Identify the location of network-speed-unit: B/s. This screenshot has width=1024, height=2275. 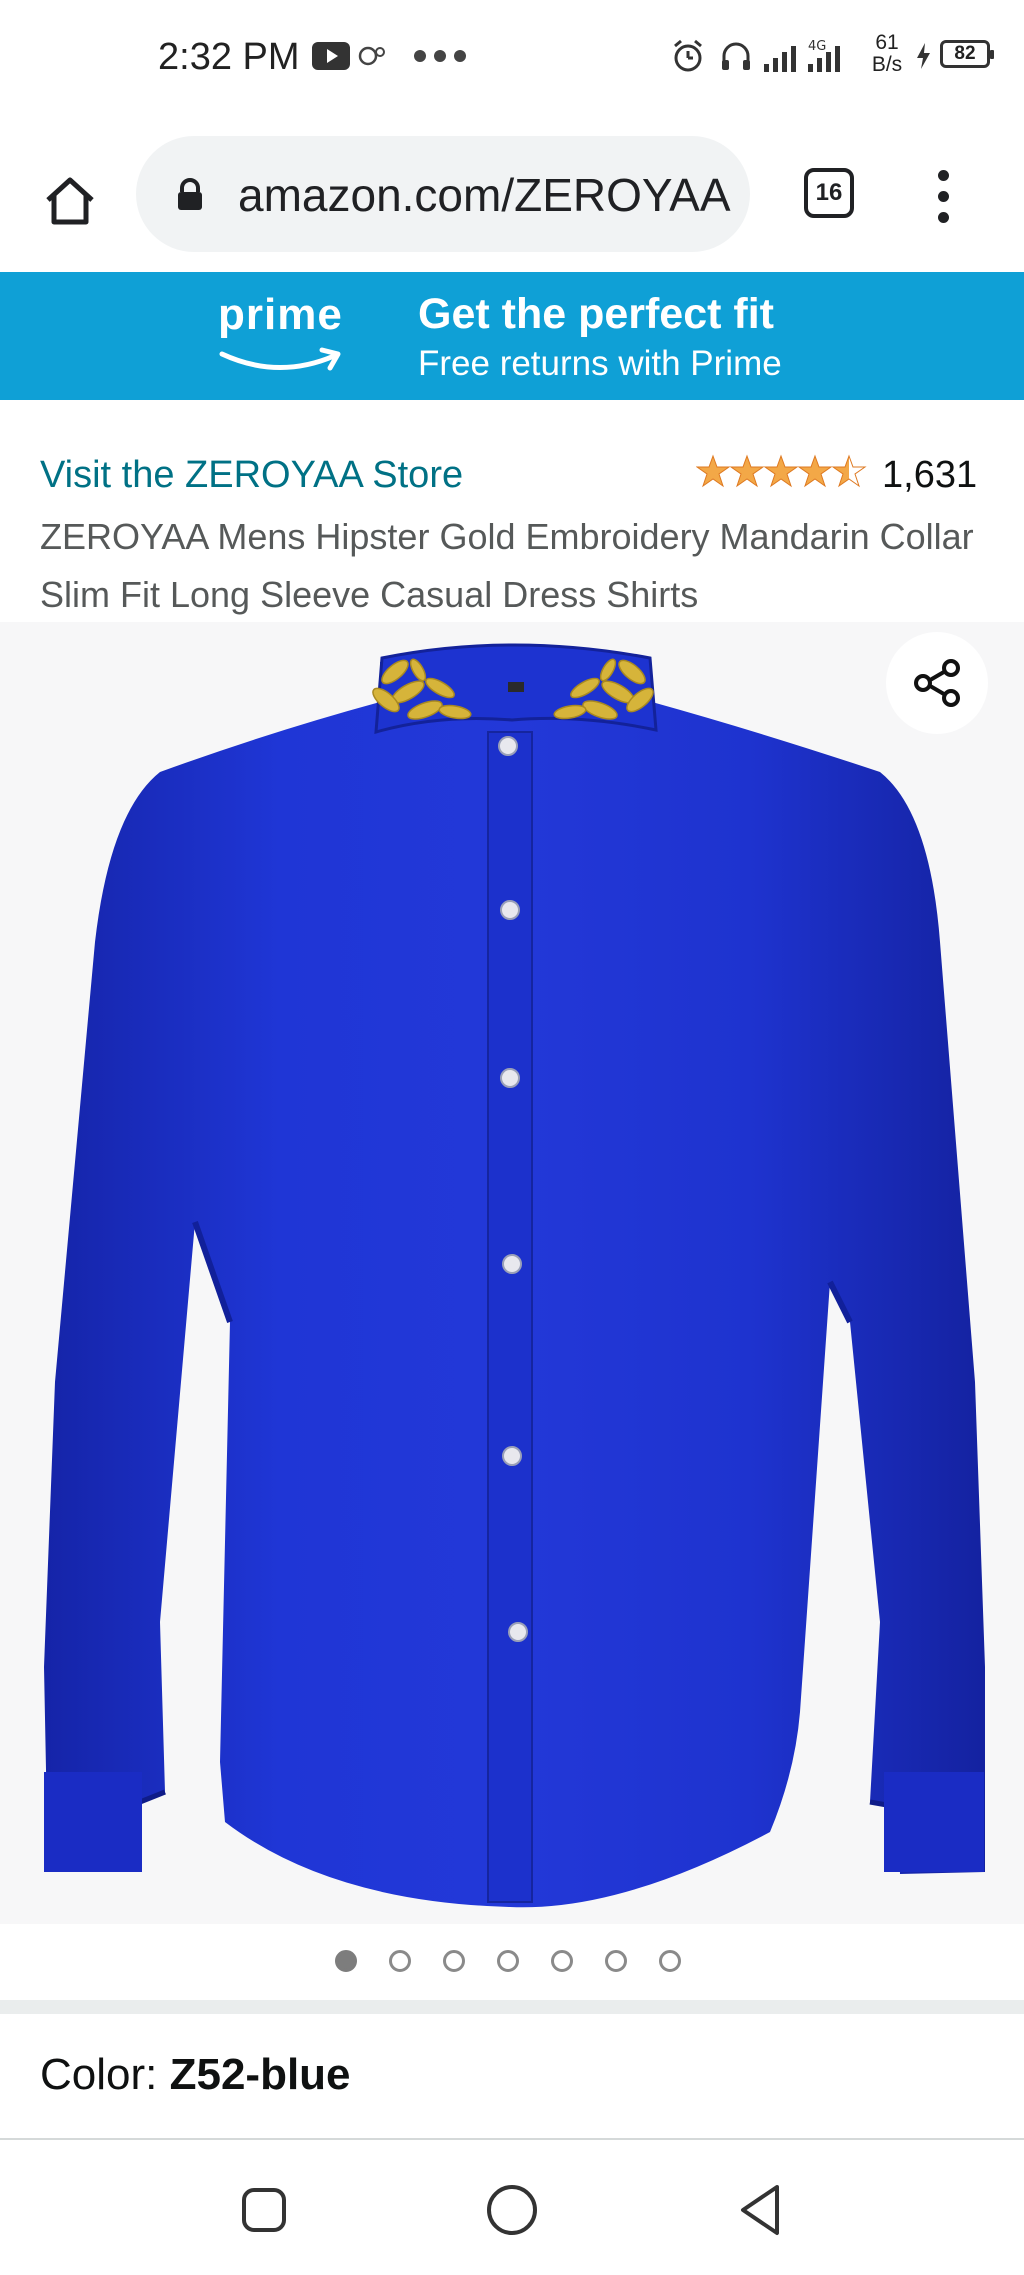
(887, 64).